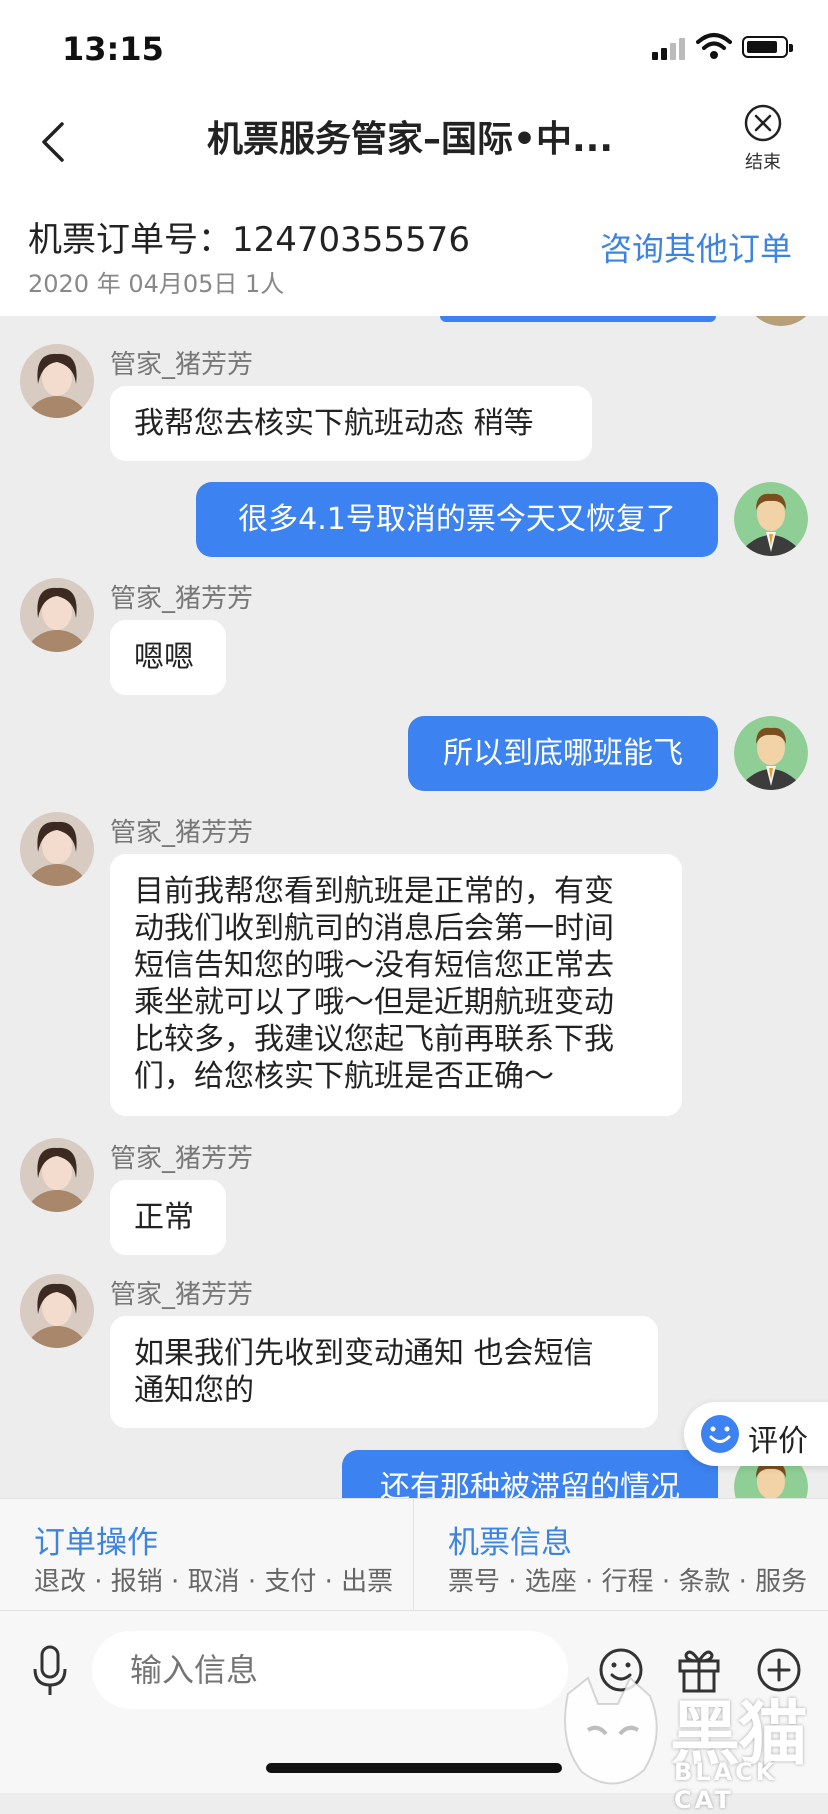 This screenshot has width=828, height=1814. Describe the element at coordinates (726, 1786) in the screenshot. I see `watermark-subtext: BLACK CAT` at that location.